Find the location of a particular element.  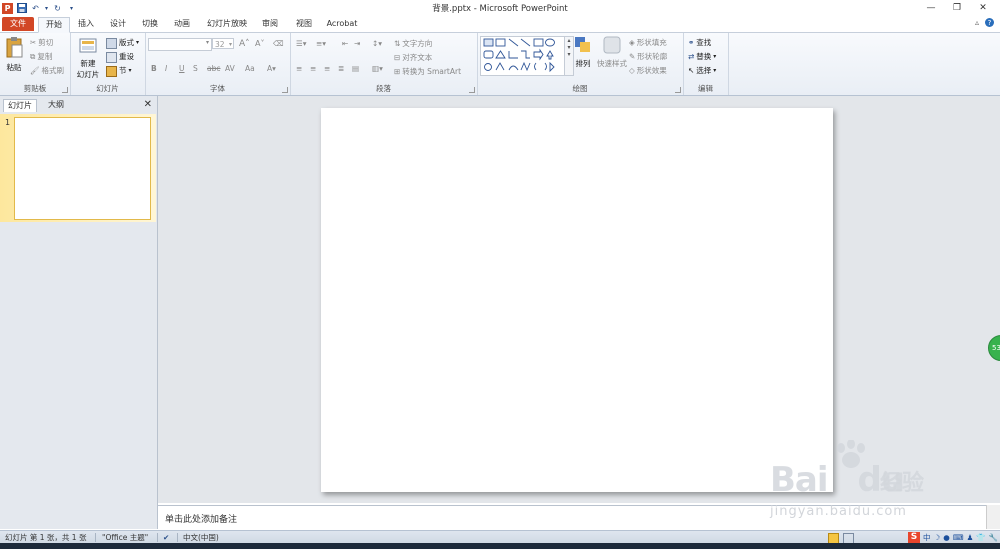

tab-insert: 插入 is located at coordinates (86, 24).